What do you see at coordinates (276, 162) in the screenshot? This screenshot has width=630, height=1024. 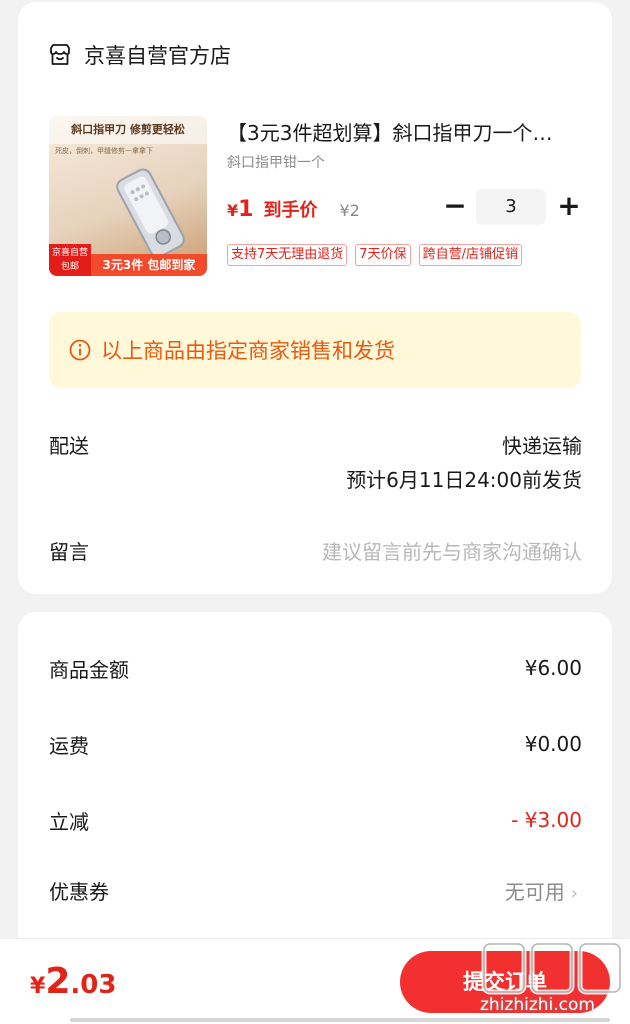 I see `product-spec: 斜口指甲钳一个` at bounding box center [276, 162].